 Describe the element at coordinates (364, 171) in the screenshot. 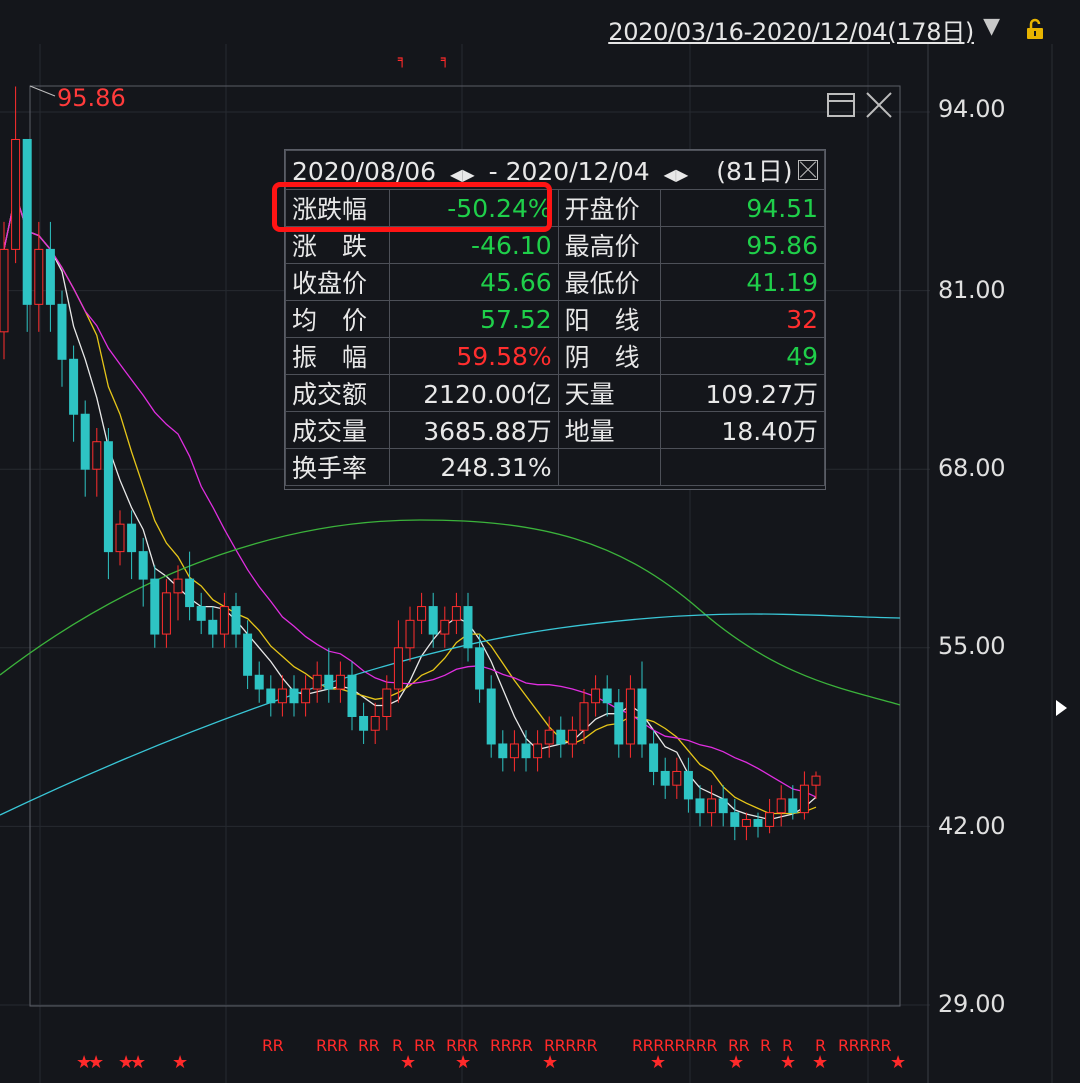

I see `start-date: 2020/08/06` at that location.